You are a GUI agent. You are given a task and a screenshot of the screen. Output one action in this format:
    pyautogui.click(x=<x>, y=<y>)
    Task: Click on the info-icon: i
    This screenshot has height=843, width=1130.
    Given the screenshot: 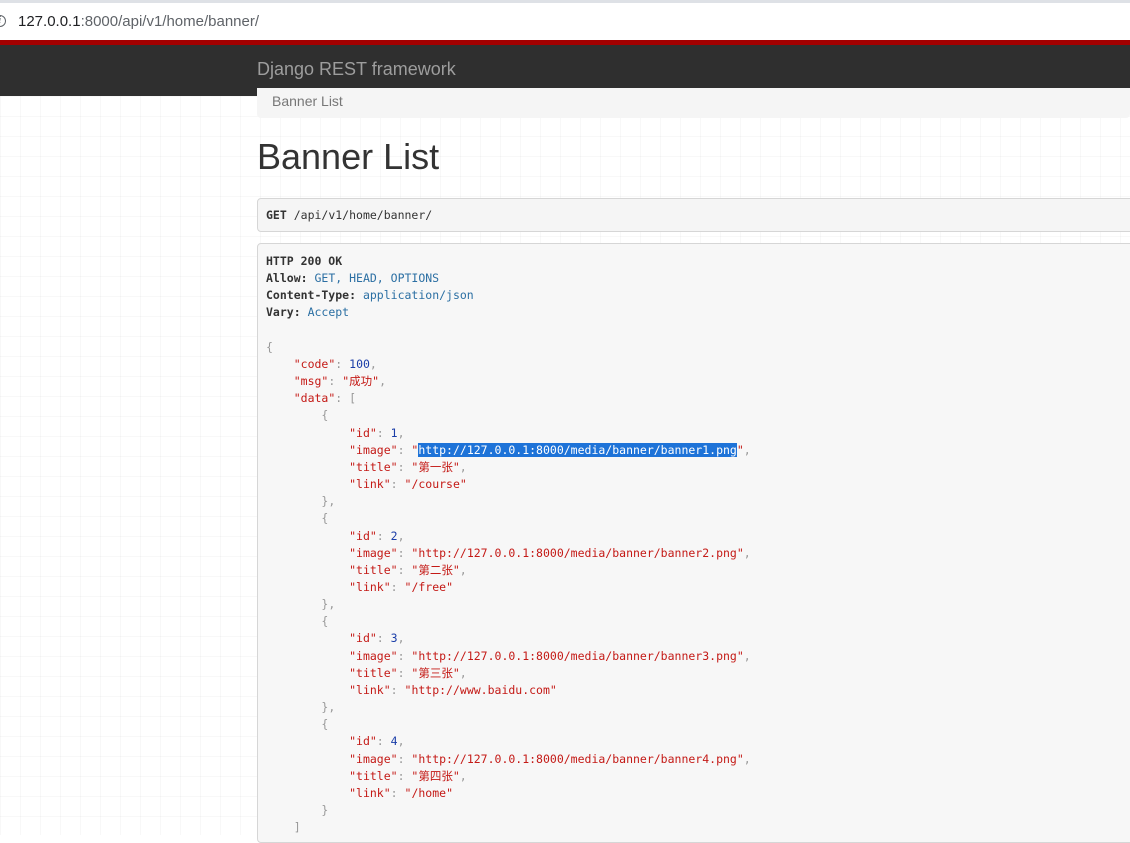 What is the action you would take?
    pyautogui.click(x=3, y=21)
    